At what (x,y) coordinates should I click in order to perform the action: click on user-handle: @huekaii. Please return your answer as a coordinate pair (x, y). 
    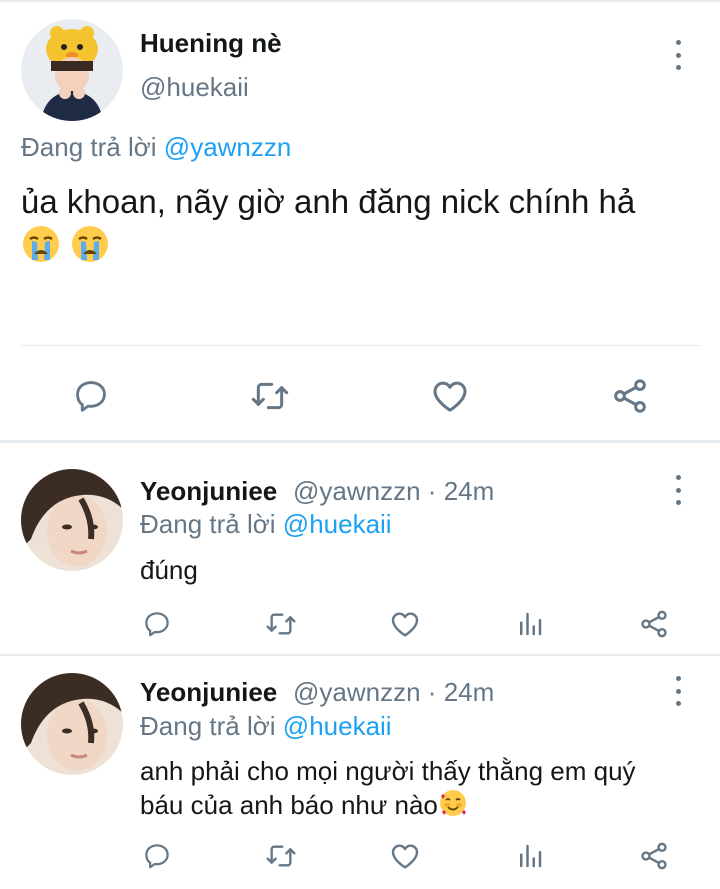
    Looking at the image, I should click on (194, 87).